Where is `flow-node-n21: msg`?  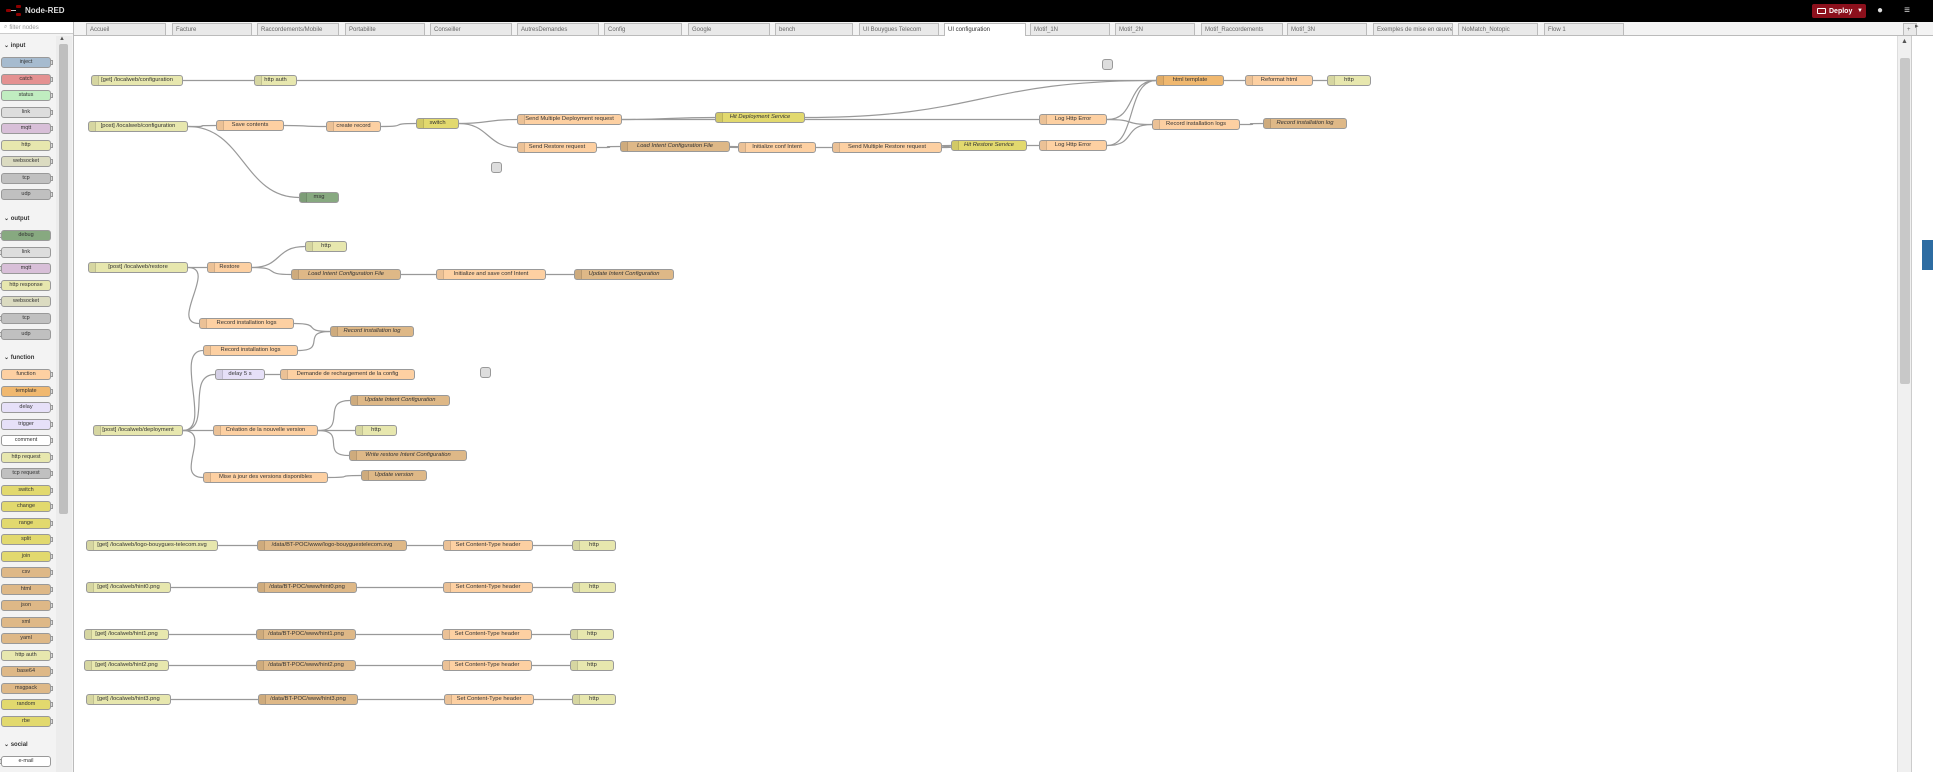 flow-node-n21: msg is located at coordinates (319, 197).